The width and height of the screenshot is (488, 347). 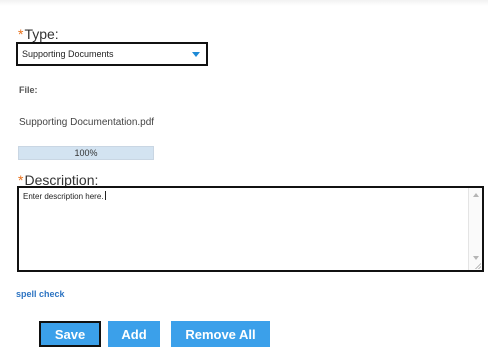 What do you see at coordinates (68, 54) in the screenshot?
I see `type-select-value: Supporting Documents` at bounding box center [68, 54].